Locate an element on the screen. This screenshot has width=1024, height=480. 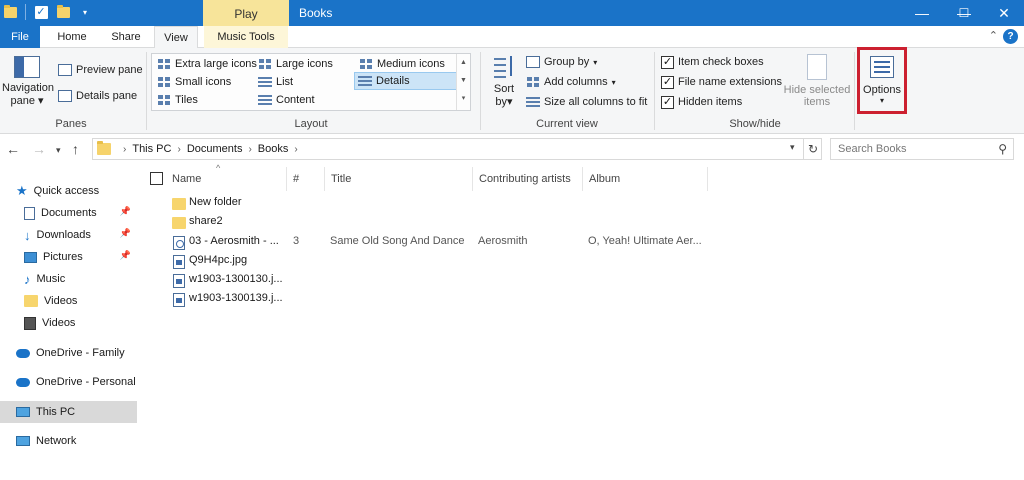
divider is located at coordinates (25, 12).